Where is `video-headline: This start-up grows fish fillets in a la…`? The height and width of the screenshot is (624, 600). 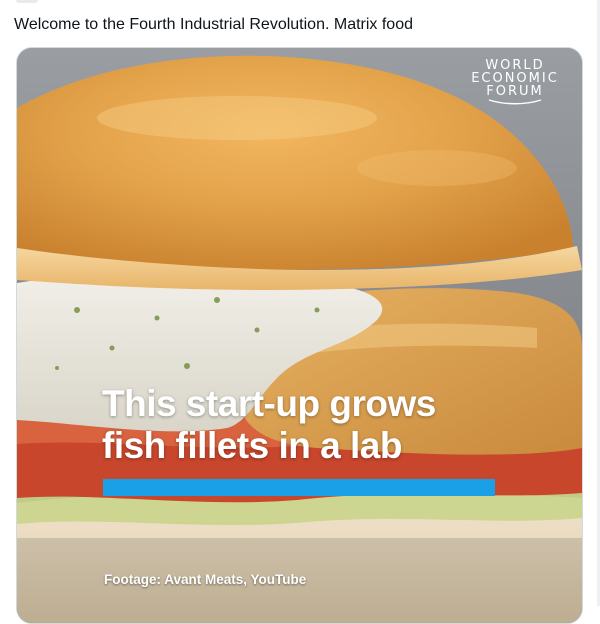
video-headline: This start-up grows fish fillets in a la… is located at coordinates (322, 425).